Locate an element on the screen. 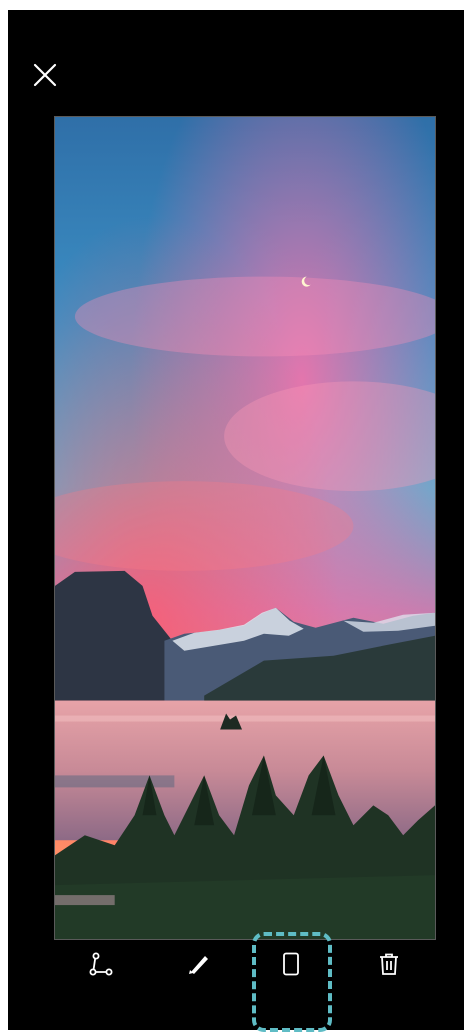 This screenshot has height=1032, width=472. close-button is located at coordinates (45, 75).